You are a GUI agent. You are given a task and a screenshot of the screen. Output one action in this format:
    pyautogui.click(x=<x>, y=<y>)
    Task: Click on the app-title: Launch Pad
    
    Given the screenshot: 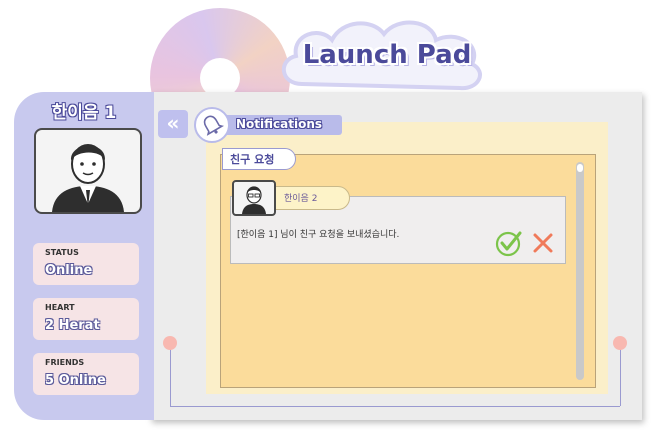 What is the action you would take?
    pyautogui.click(x=387, y=55)
    